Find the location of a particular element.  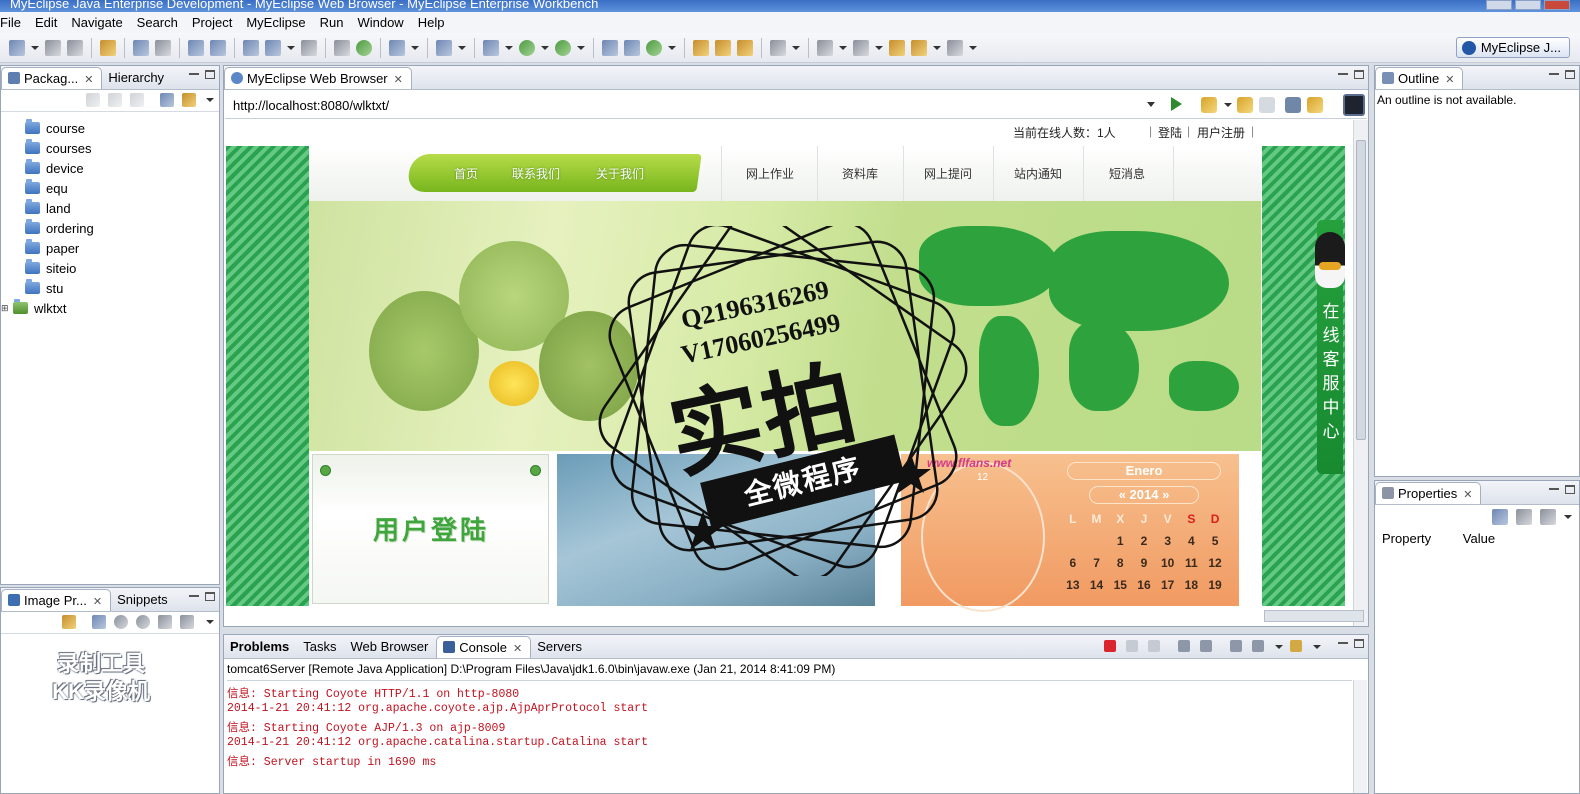

refresh-icon is located at coordinates (69, 622).